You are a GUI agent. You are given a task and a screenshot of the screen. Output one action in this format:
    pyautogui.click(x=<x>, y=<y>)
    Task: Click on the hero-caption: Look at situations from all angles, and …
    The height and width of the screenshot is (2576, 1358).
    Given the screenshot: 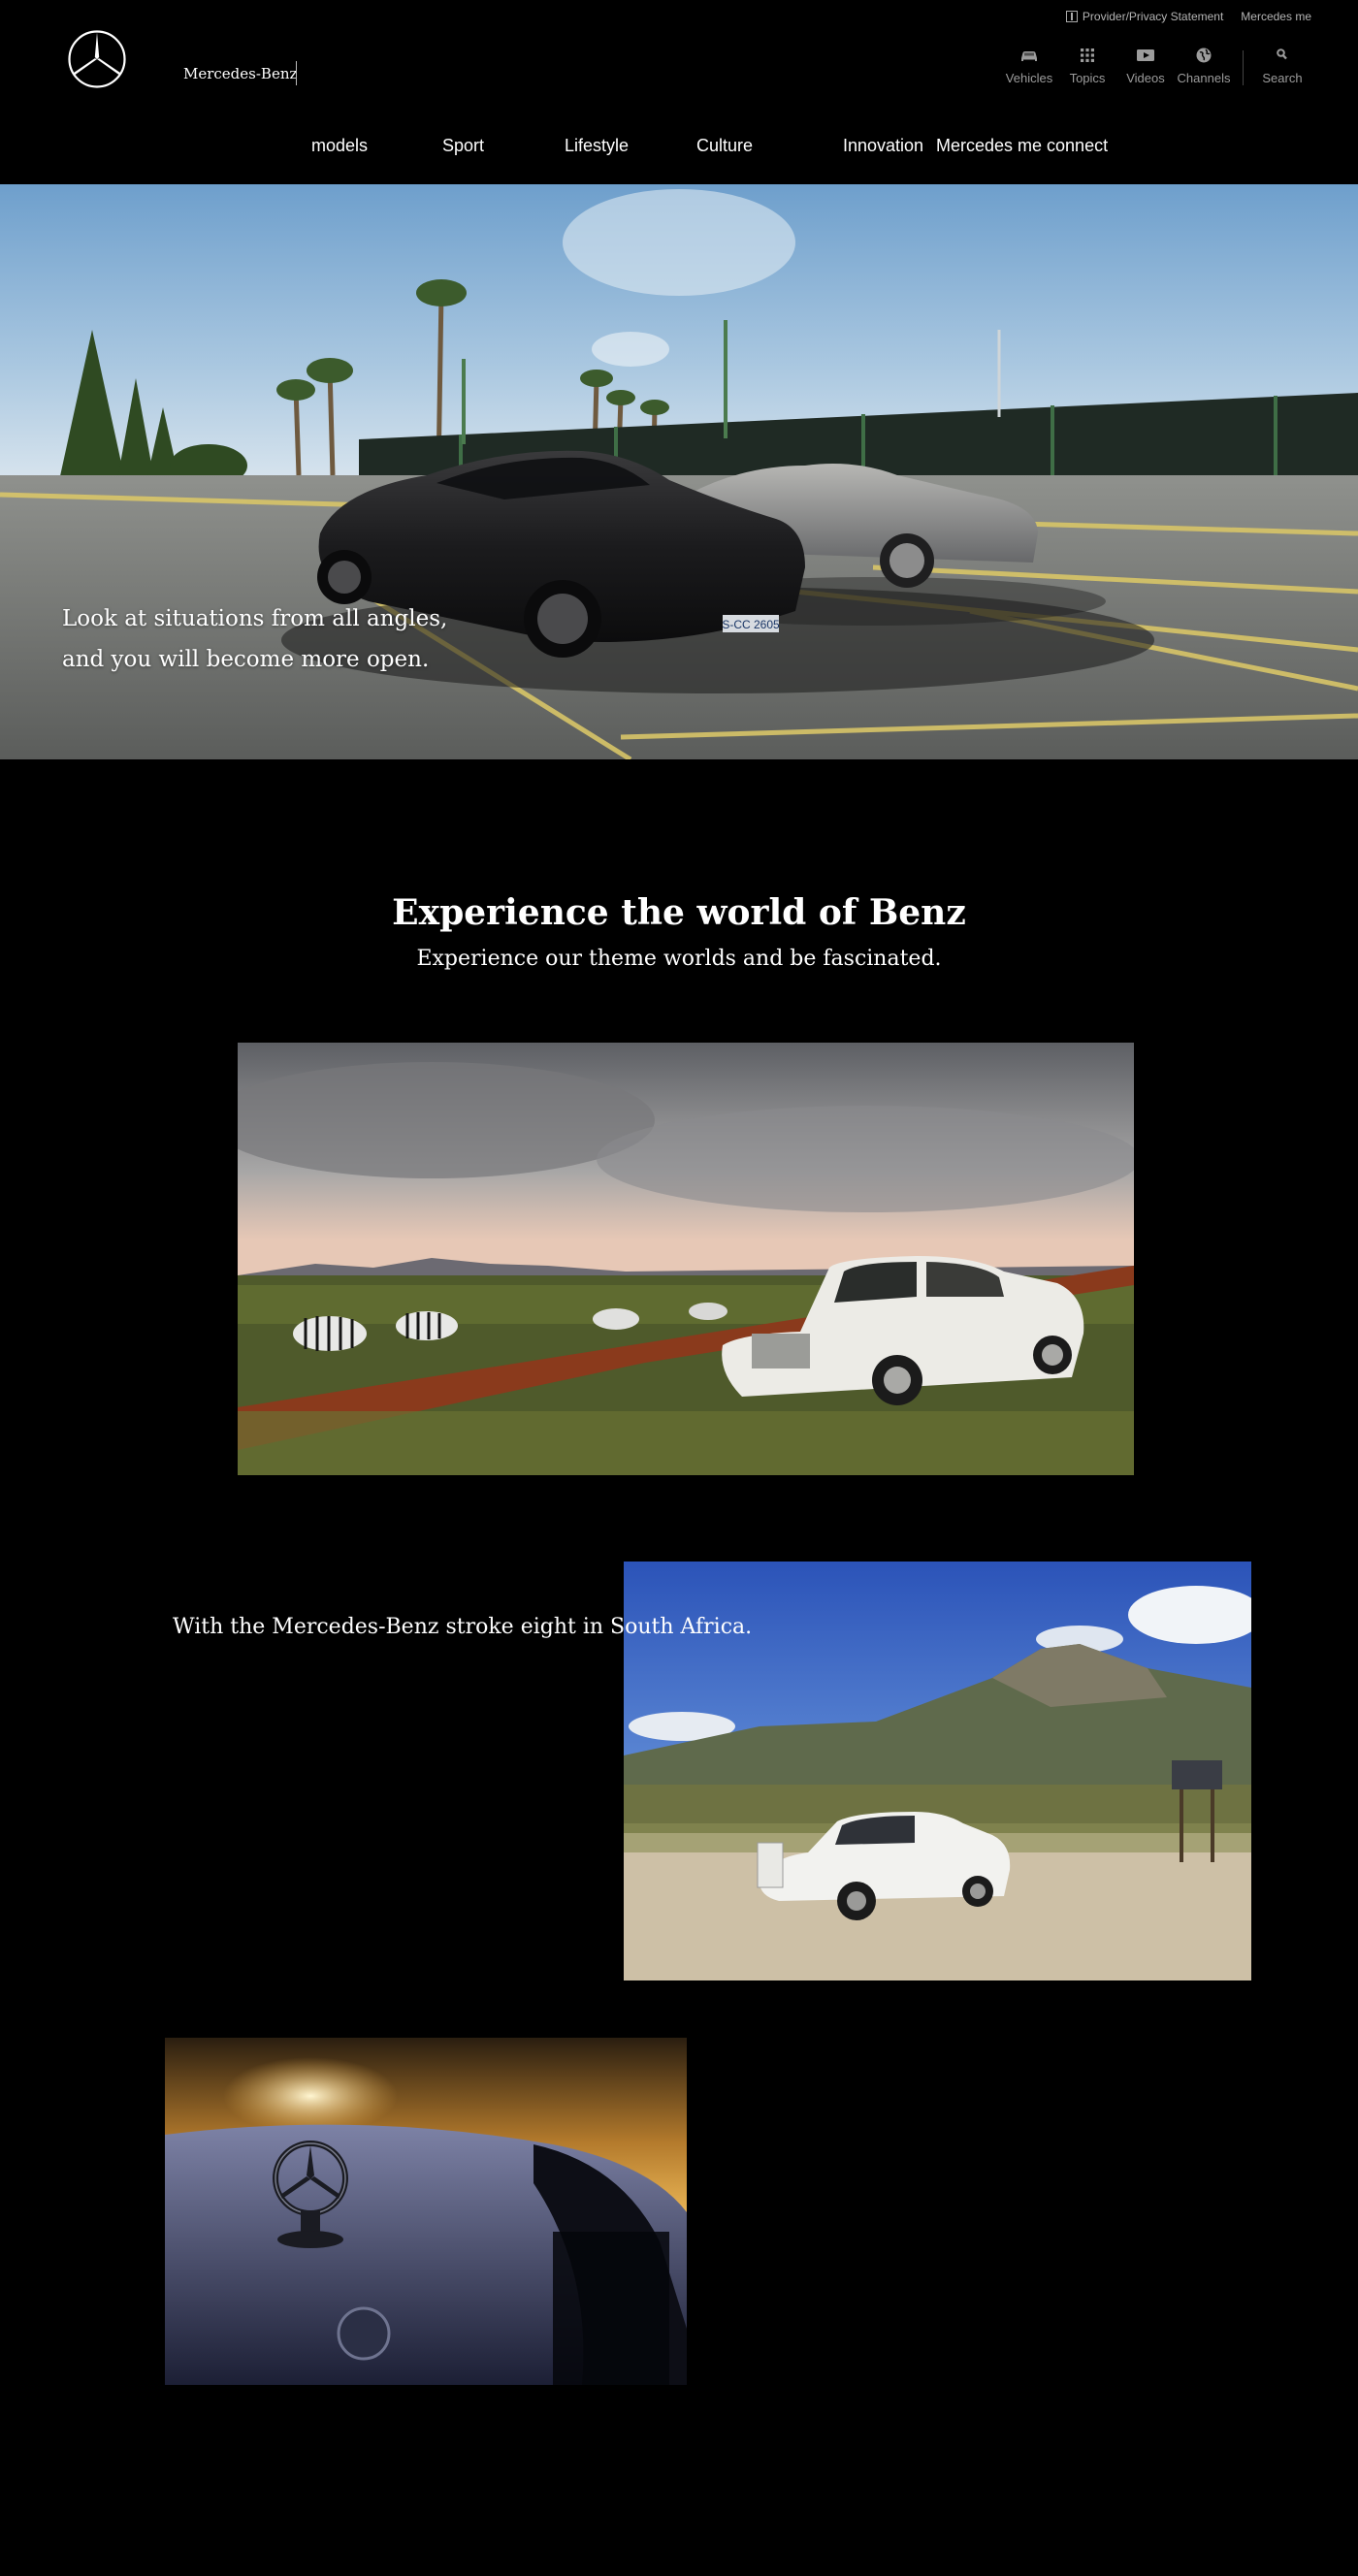 What is the action you would take?
    pyautogui.click(x=254, y=639)
    